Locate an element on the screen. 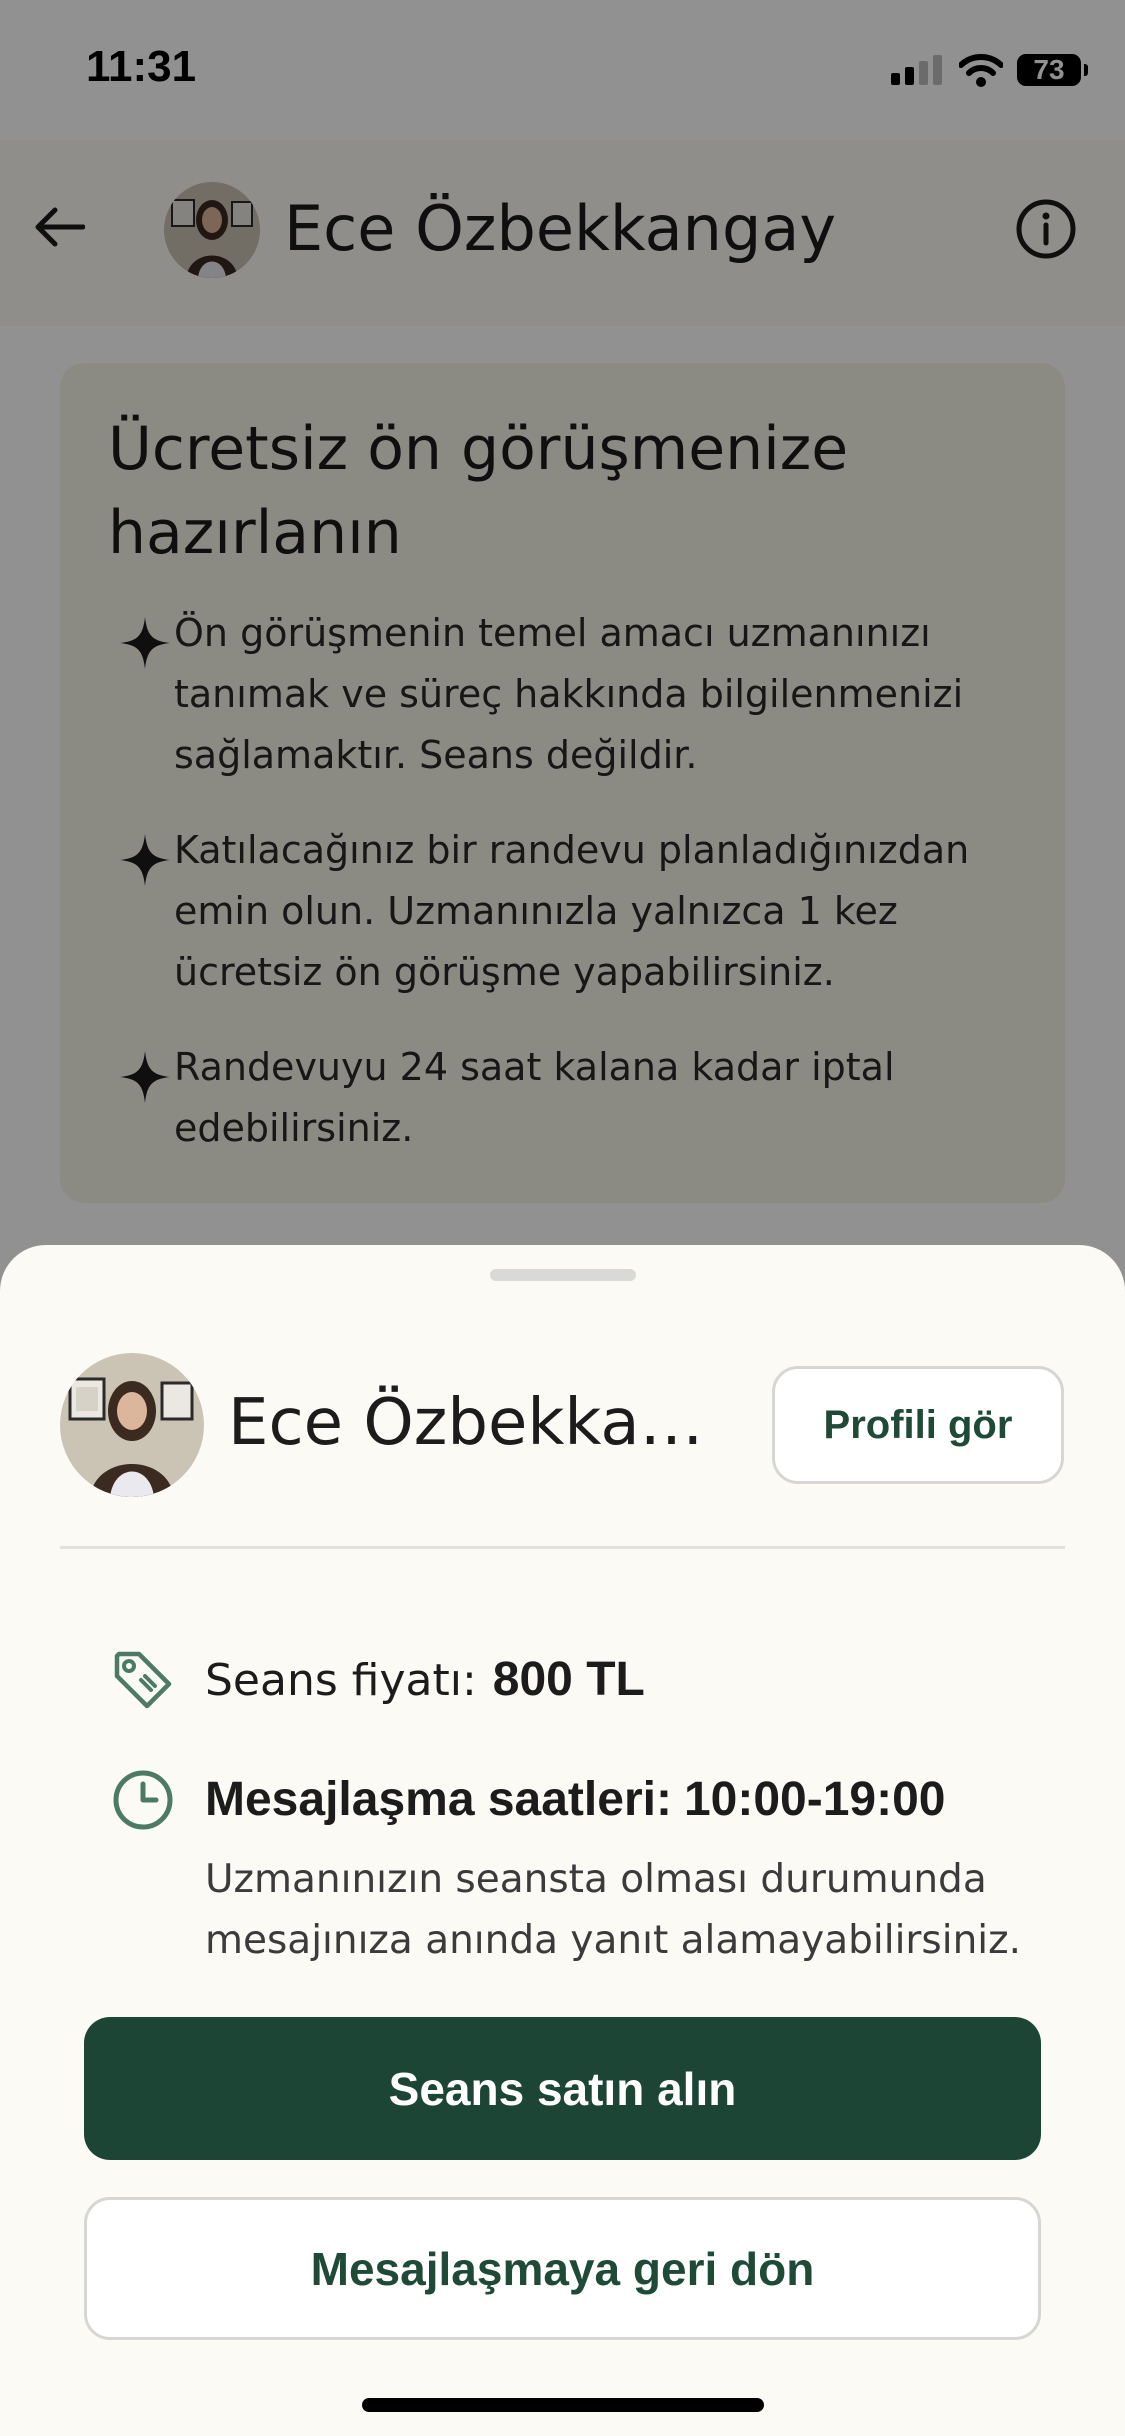 The width and height of the screenshot is (1125, 2436). price-label: Seans fiyatı: is located at coordinates (341, 1680).